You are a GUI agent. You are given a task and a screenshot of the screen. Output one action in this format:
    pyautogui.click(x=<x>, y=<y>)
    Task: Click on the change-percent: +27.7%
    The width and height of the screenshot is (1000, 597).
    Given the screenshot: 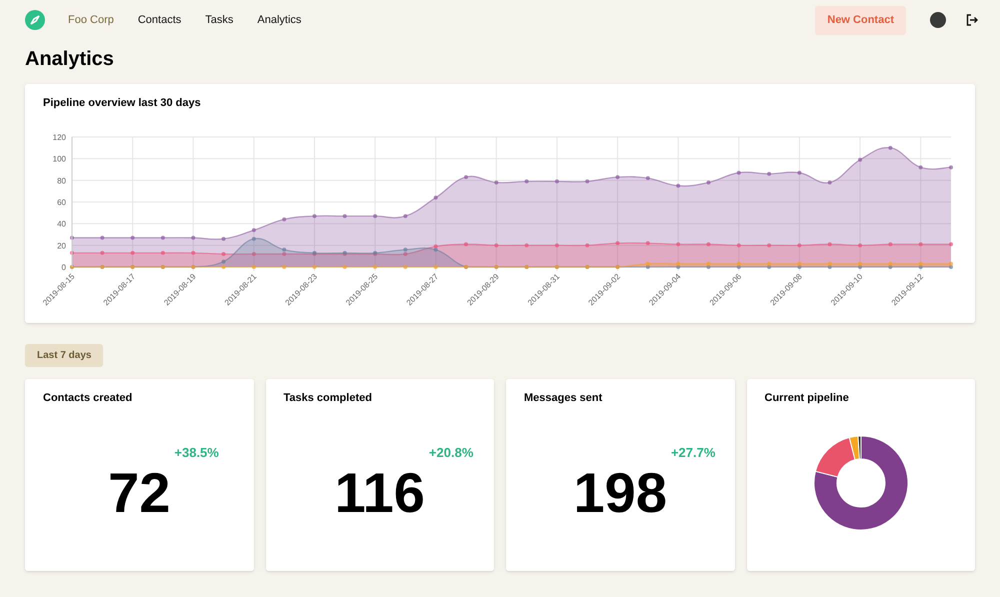 What is the action you would take?
    pyautogui.click(x=693, y=453)
    